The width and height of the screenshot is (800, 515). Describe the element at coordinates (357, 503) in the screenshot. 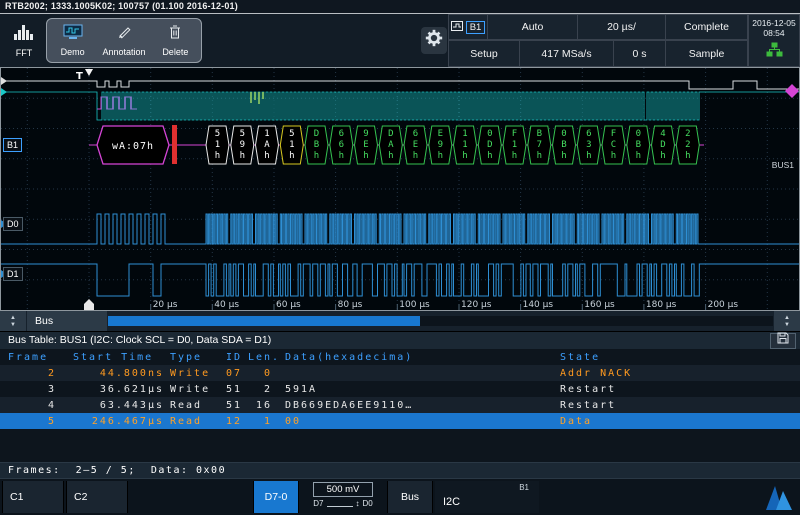

I see `up-down-arrow-icon: ↕` at that location.